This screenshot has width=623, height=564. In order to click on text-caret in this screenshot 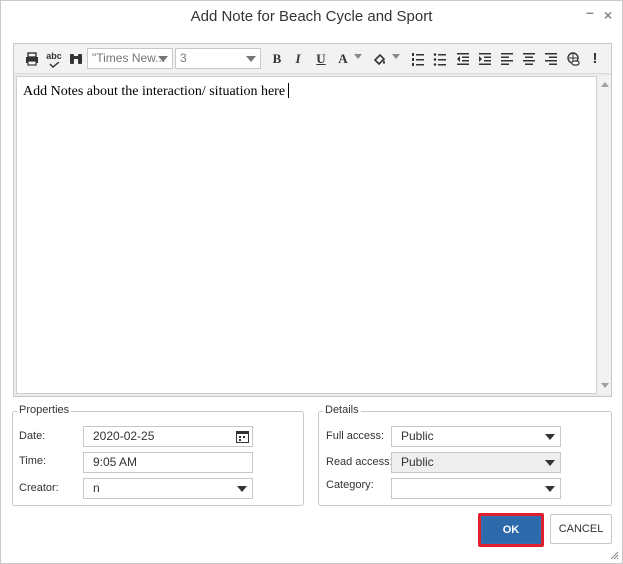, I will do `click(289, 90)`.